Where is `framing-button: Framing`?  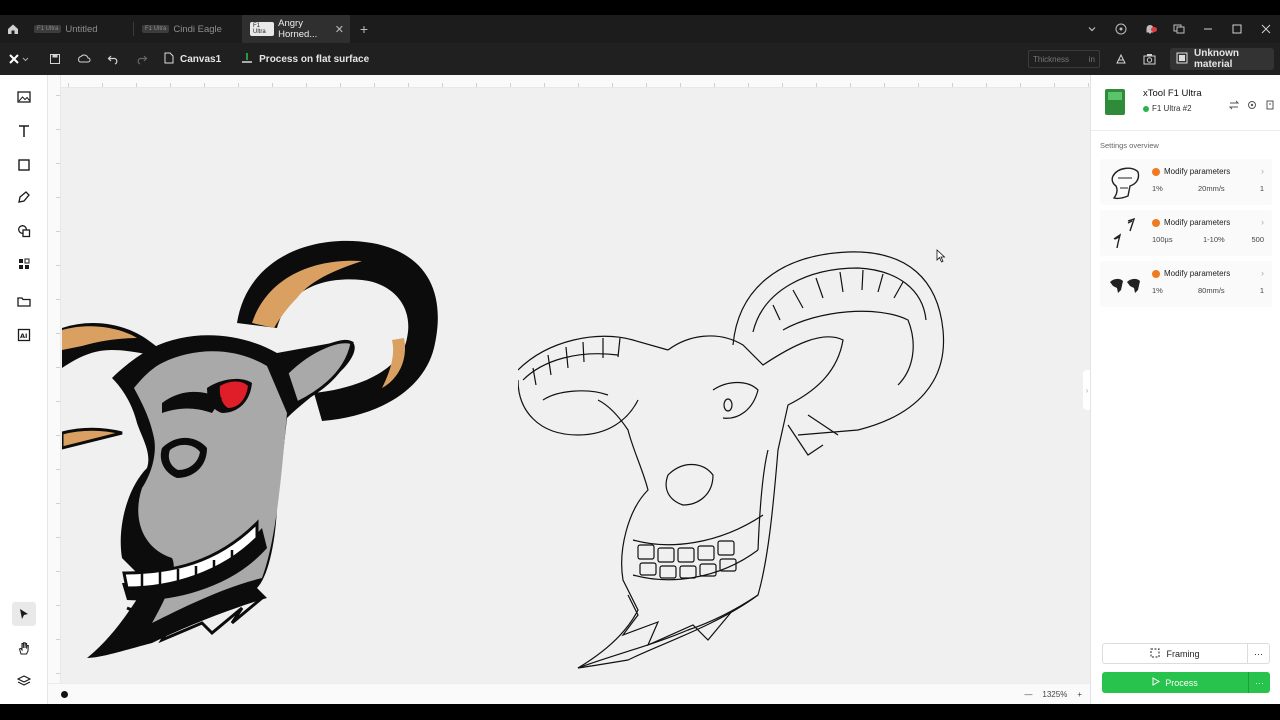 framing-button: Framing is located at coordinates (1175, 654).